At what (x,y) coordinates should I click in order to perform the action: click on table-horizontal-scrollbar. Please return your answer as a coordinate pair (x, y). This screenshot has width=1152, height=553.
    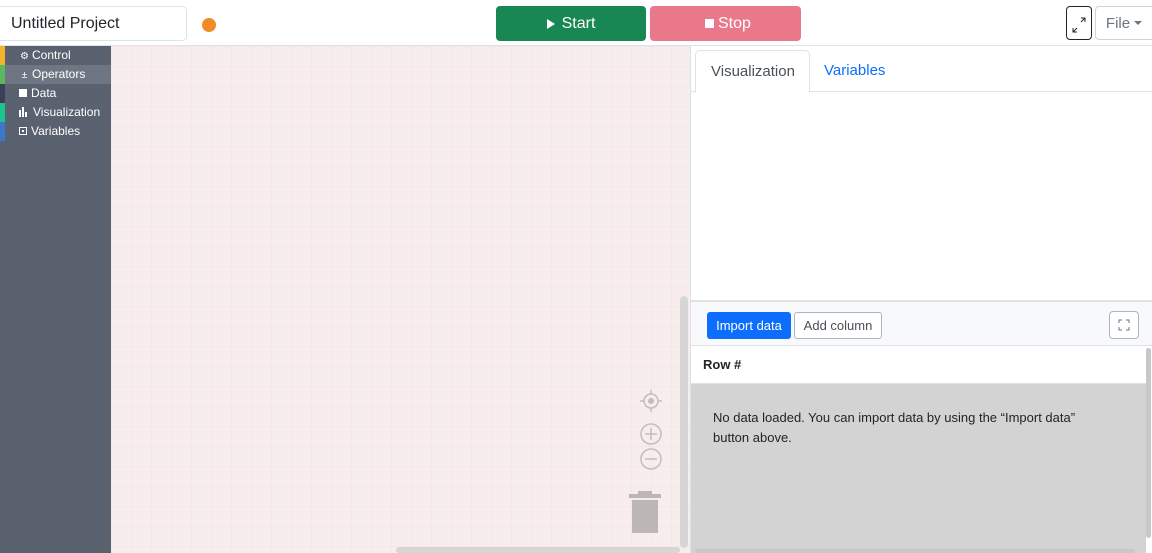
    Looking at the image, I should click on (915, 551).